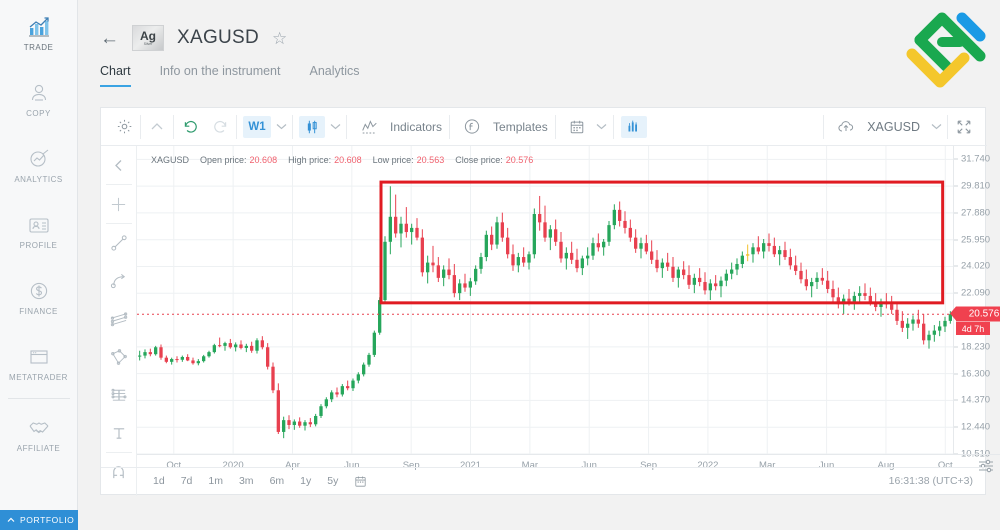 This screenshot has width=1000, height=530. Describe the element at coordinates (930, 481) in the screenshot. I see `server-clock: 16:31:38 (UTC+3)` at that location.